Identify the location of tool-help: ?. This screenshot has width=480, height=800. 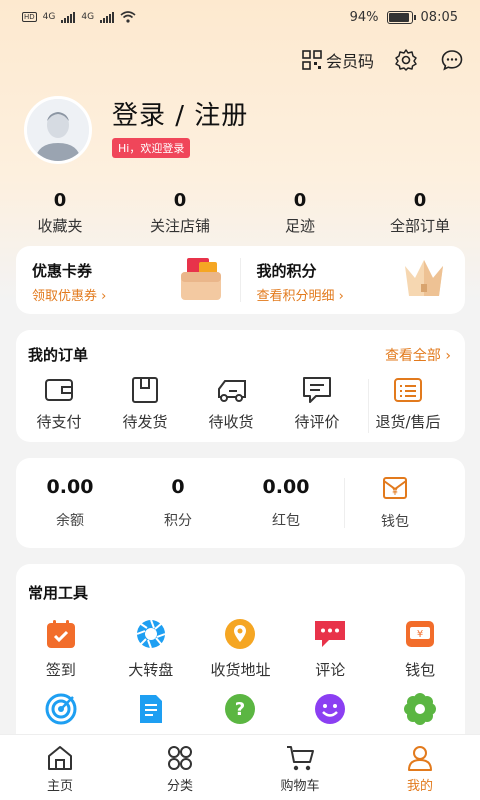
(241, 713).